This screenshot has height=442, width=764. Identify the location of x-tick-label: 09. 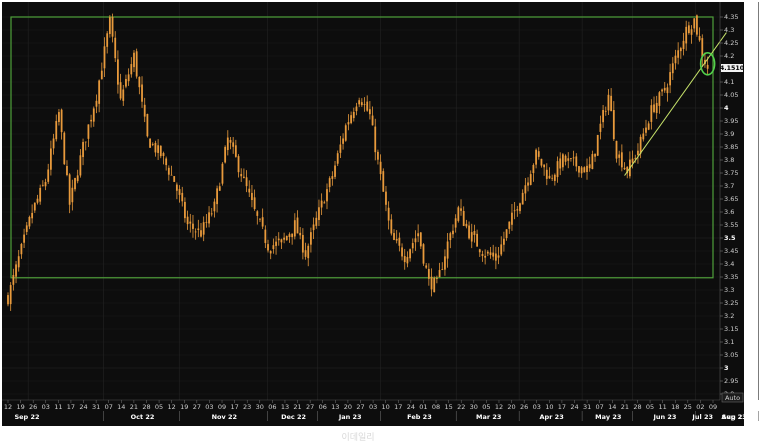
(222, 407).